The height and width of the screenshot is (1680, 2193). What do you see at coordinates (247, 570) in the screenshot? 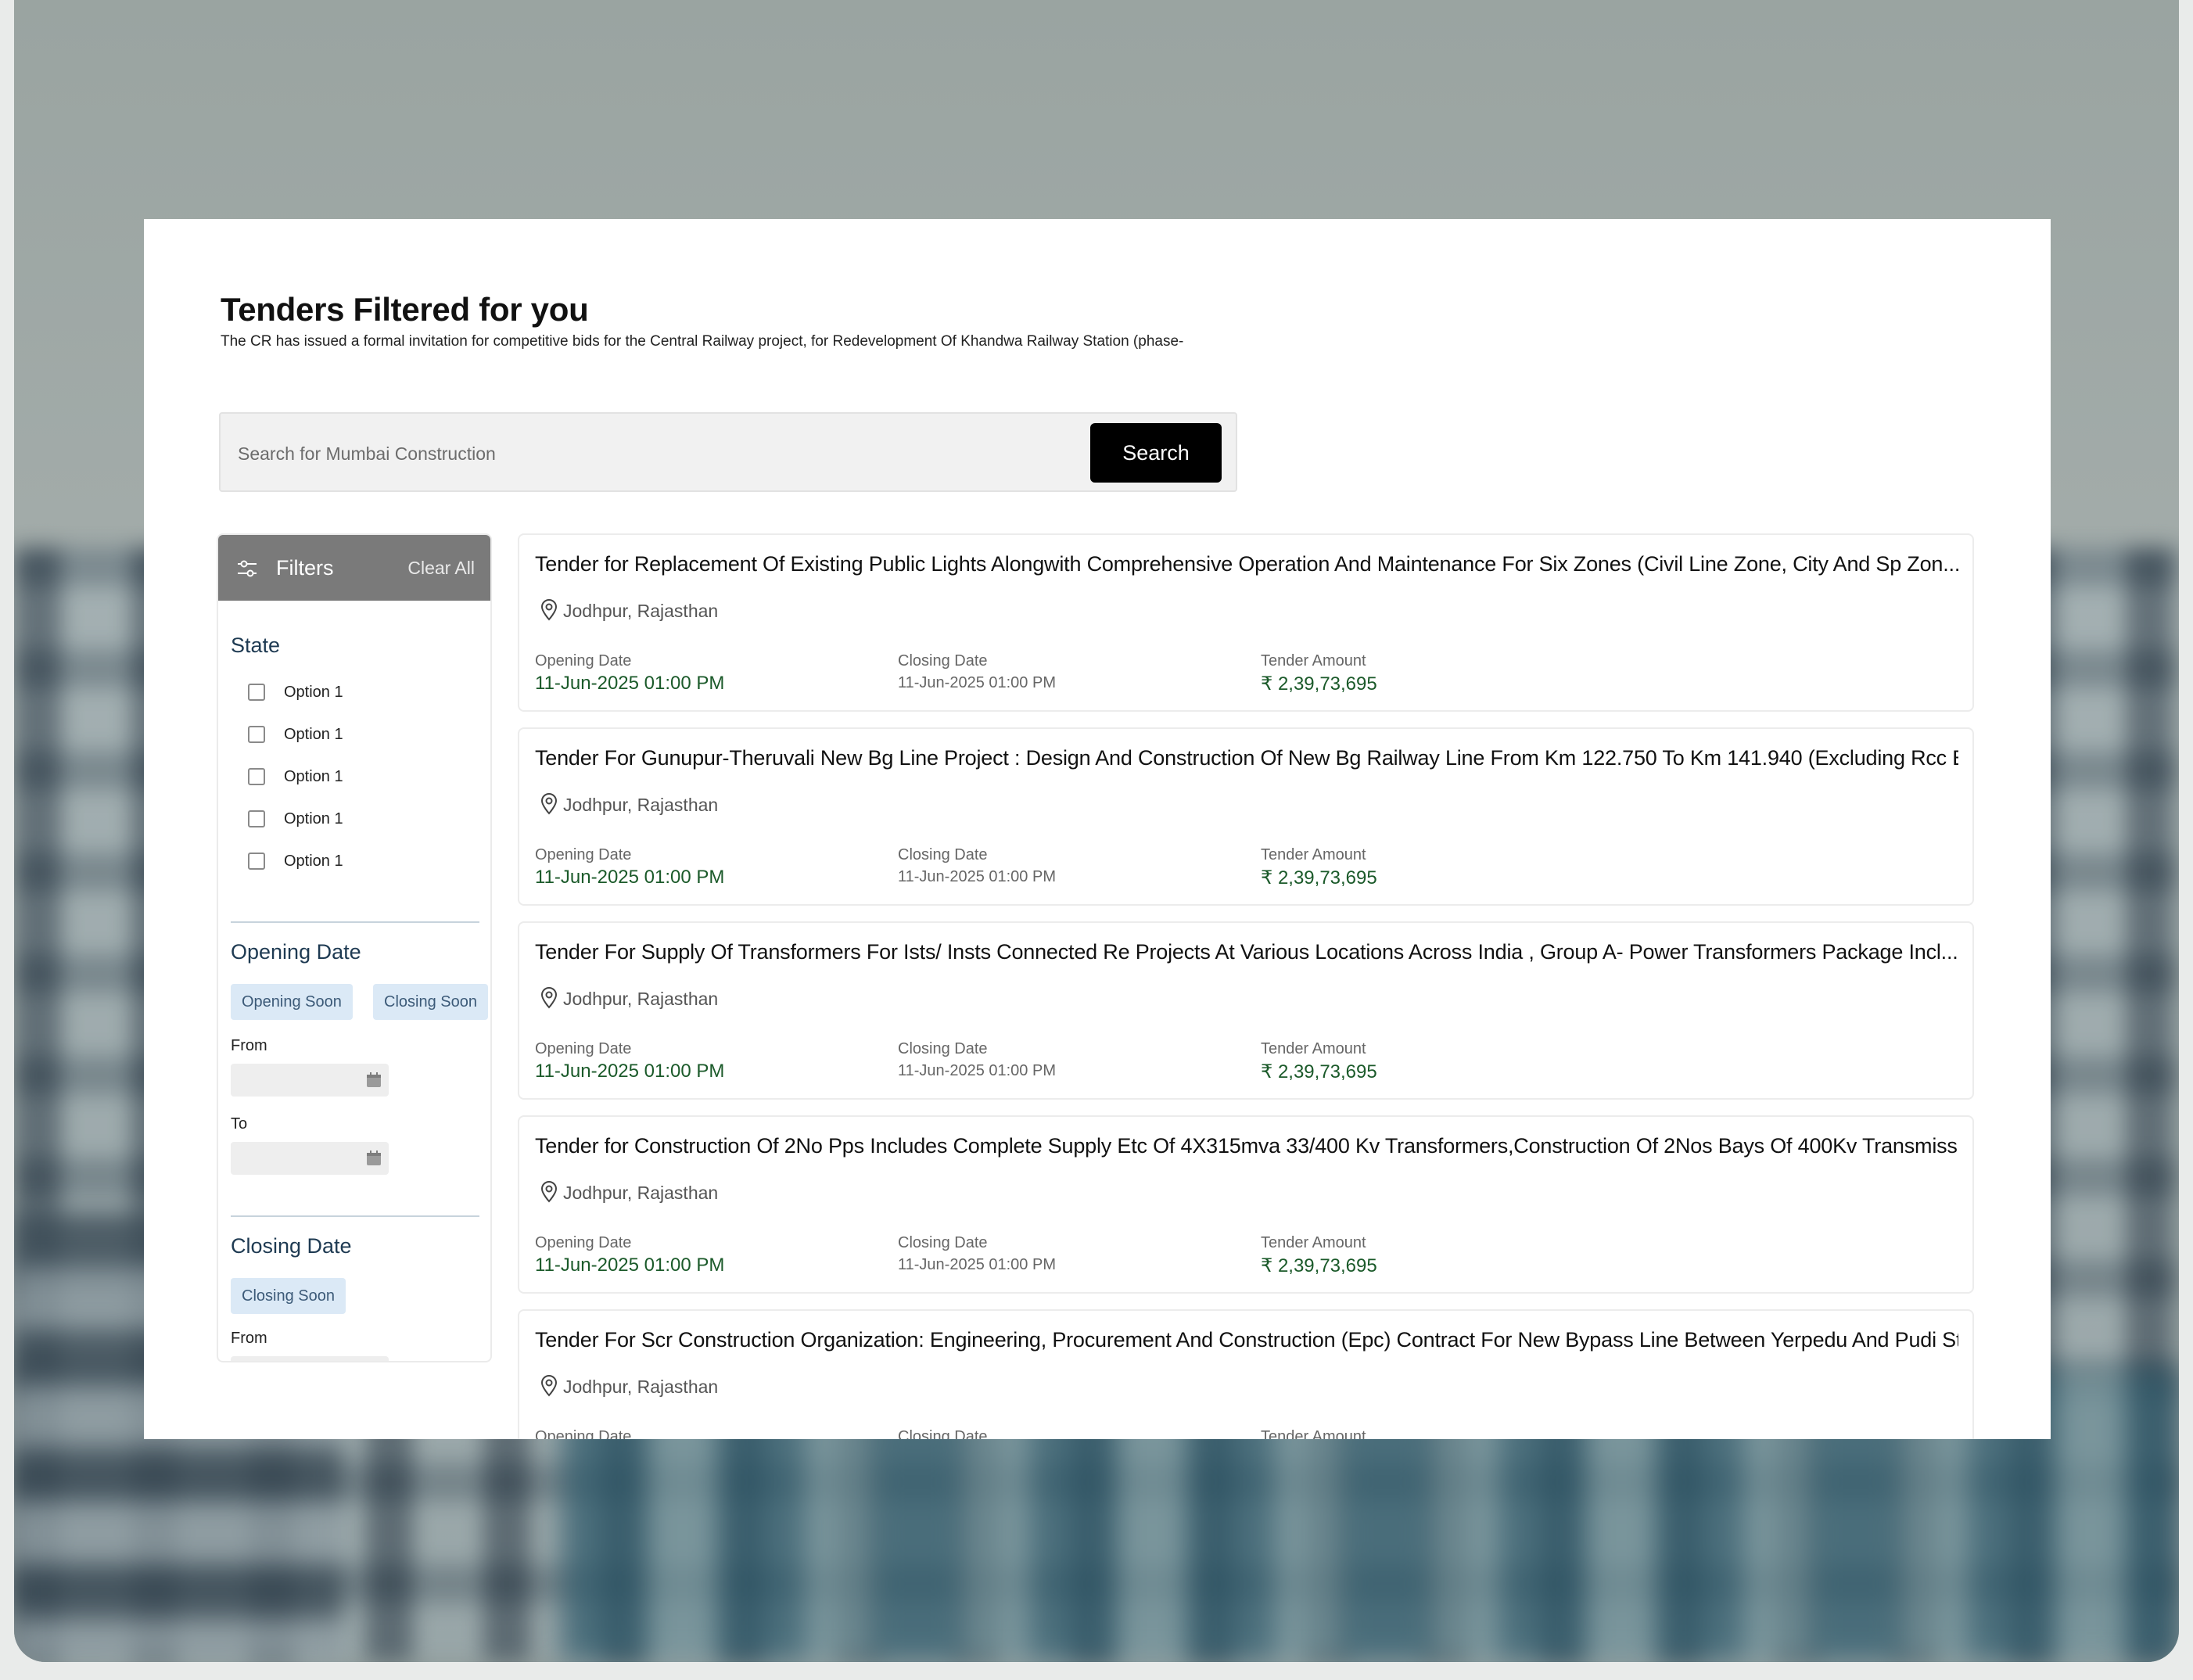
I see `sliders-icon` at bounding box center [247, 570].